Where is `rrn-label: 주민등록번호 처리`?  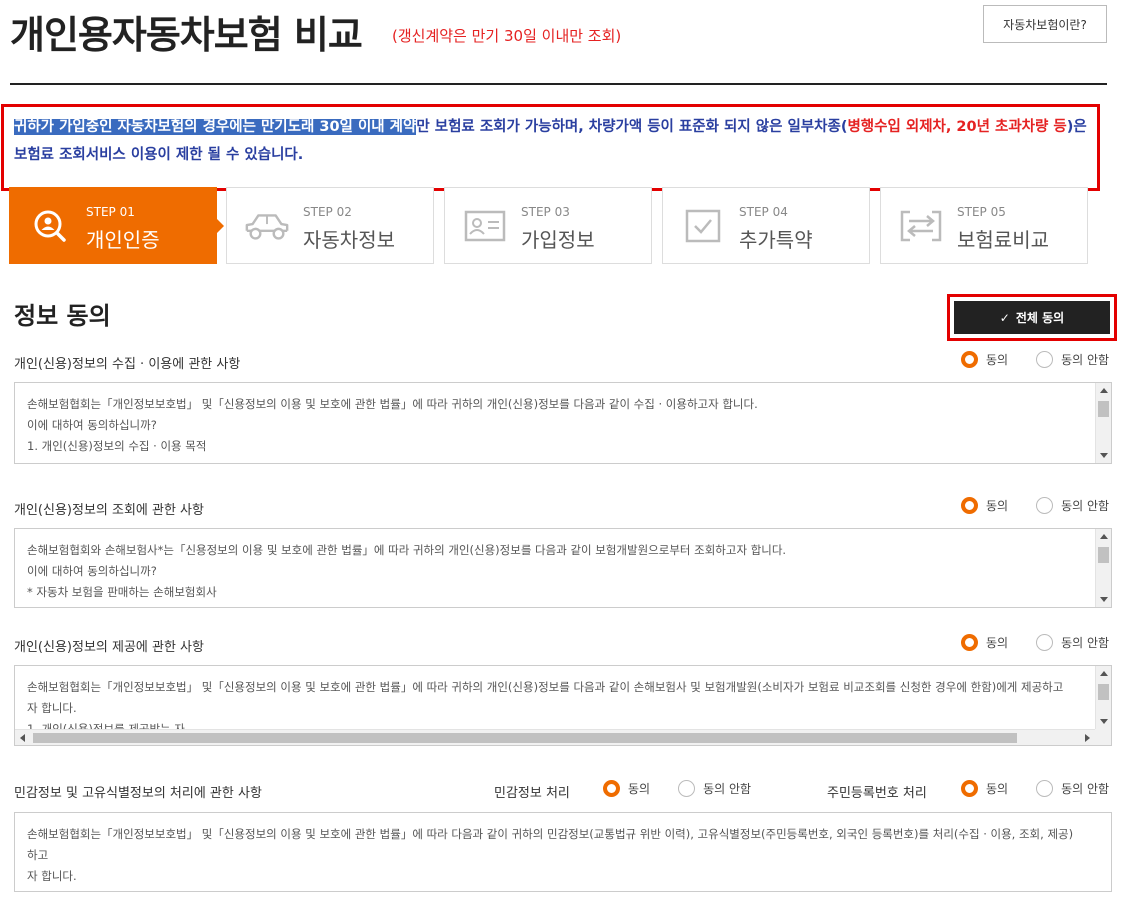 rrn-label: 주민등록번호 처리 is located at coordinates (877, 793).